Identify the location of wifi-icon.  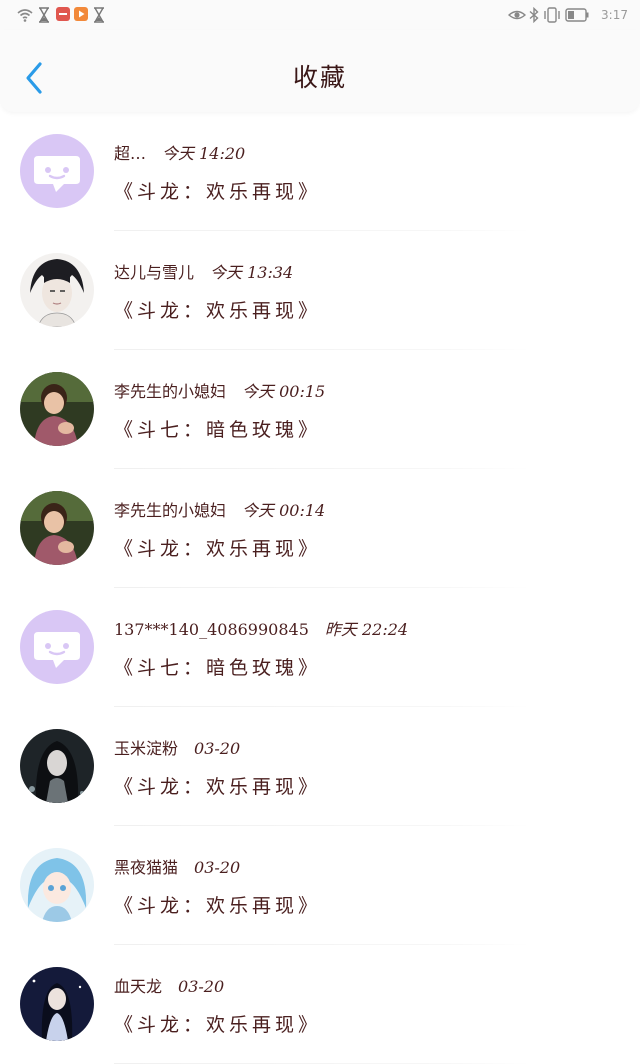
(25, 15).